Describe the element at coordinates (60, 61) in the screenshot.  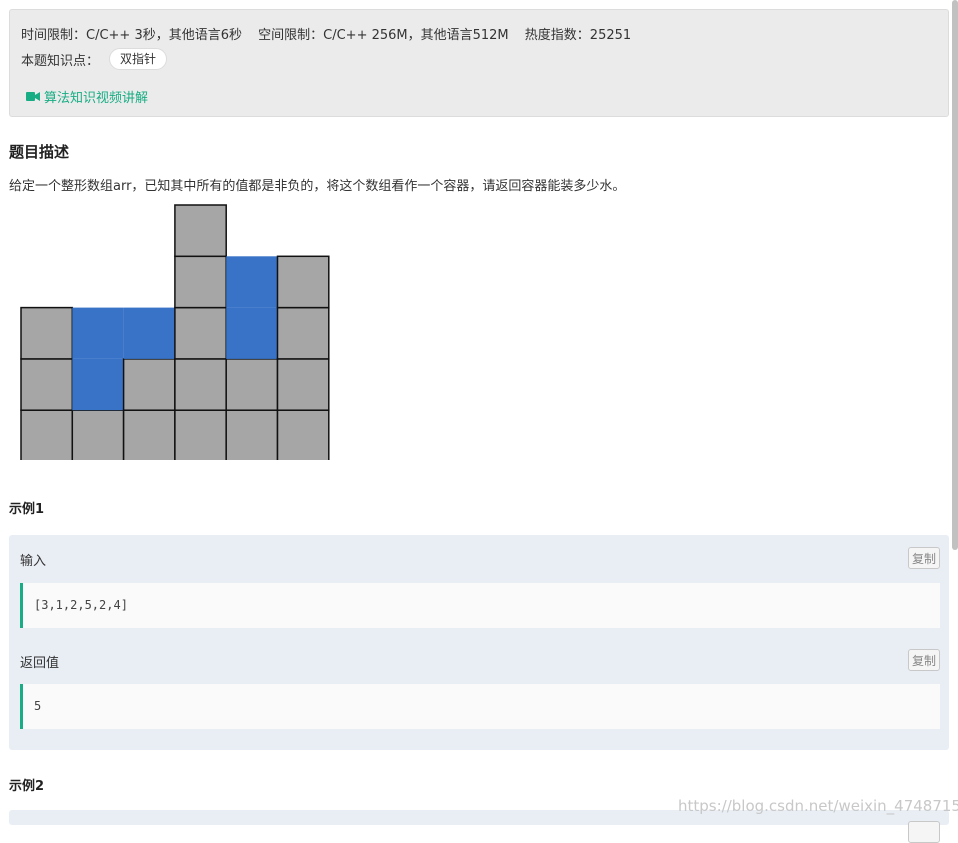
I see `knowledge-label: 本题知识点：` at that location.